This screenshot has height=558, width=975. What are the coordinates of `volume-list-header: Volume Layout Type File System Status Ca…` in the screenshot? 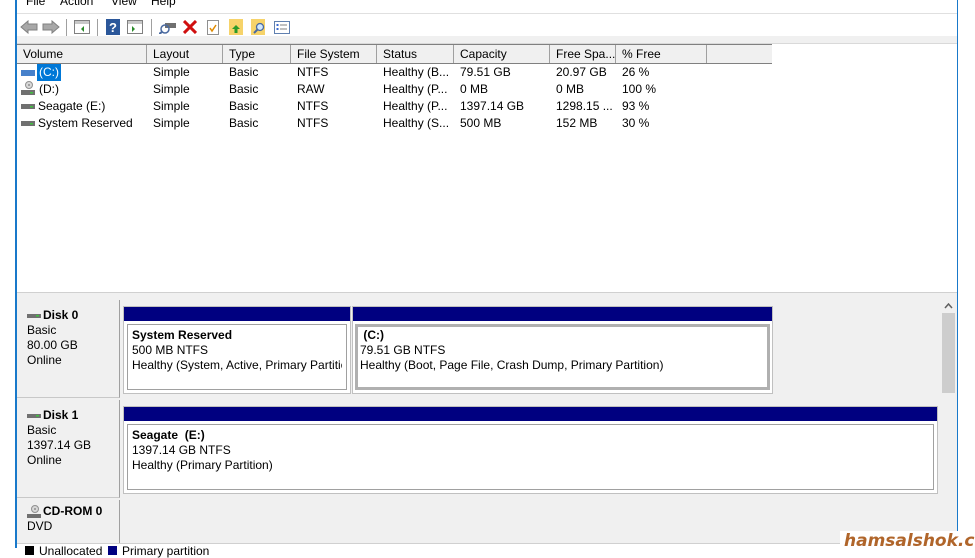 It's located at (394, 54).